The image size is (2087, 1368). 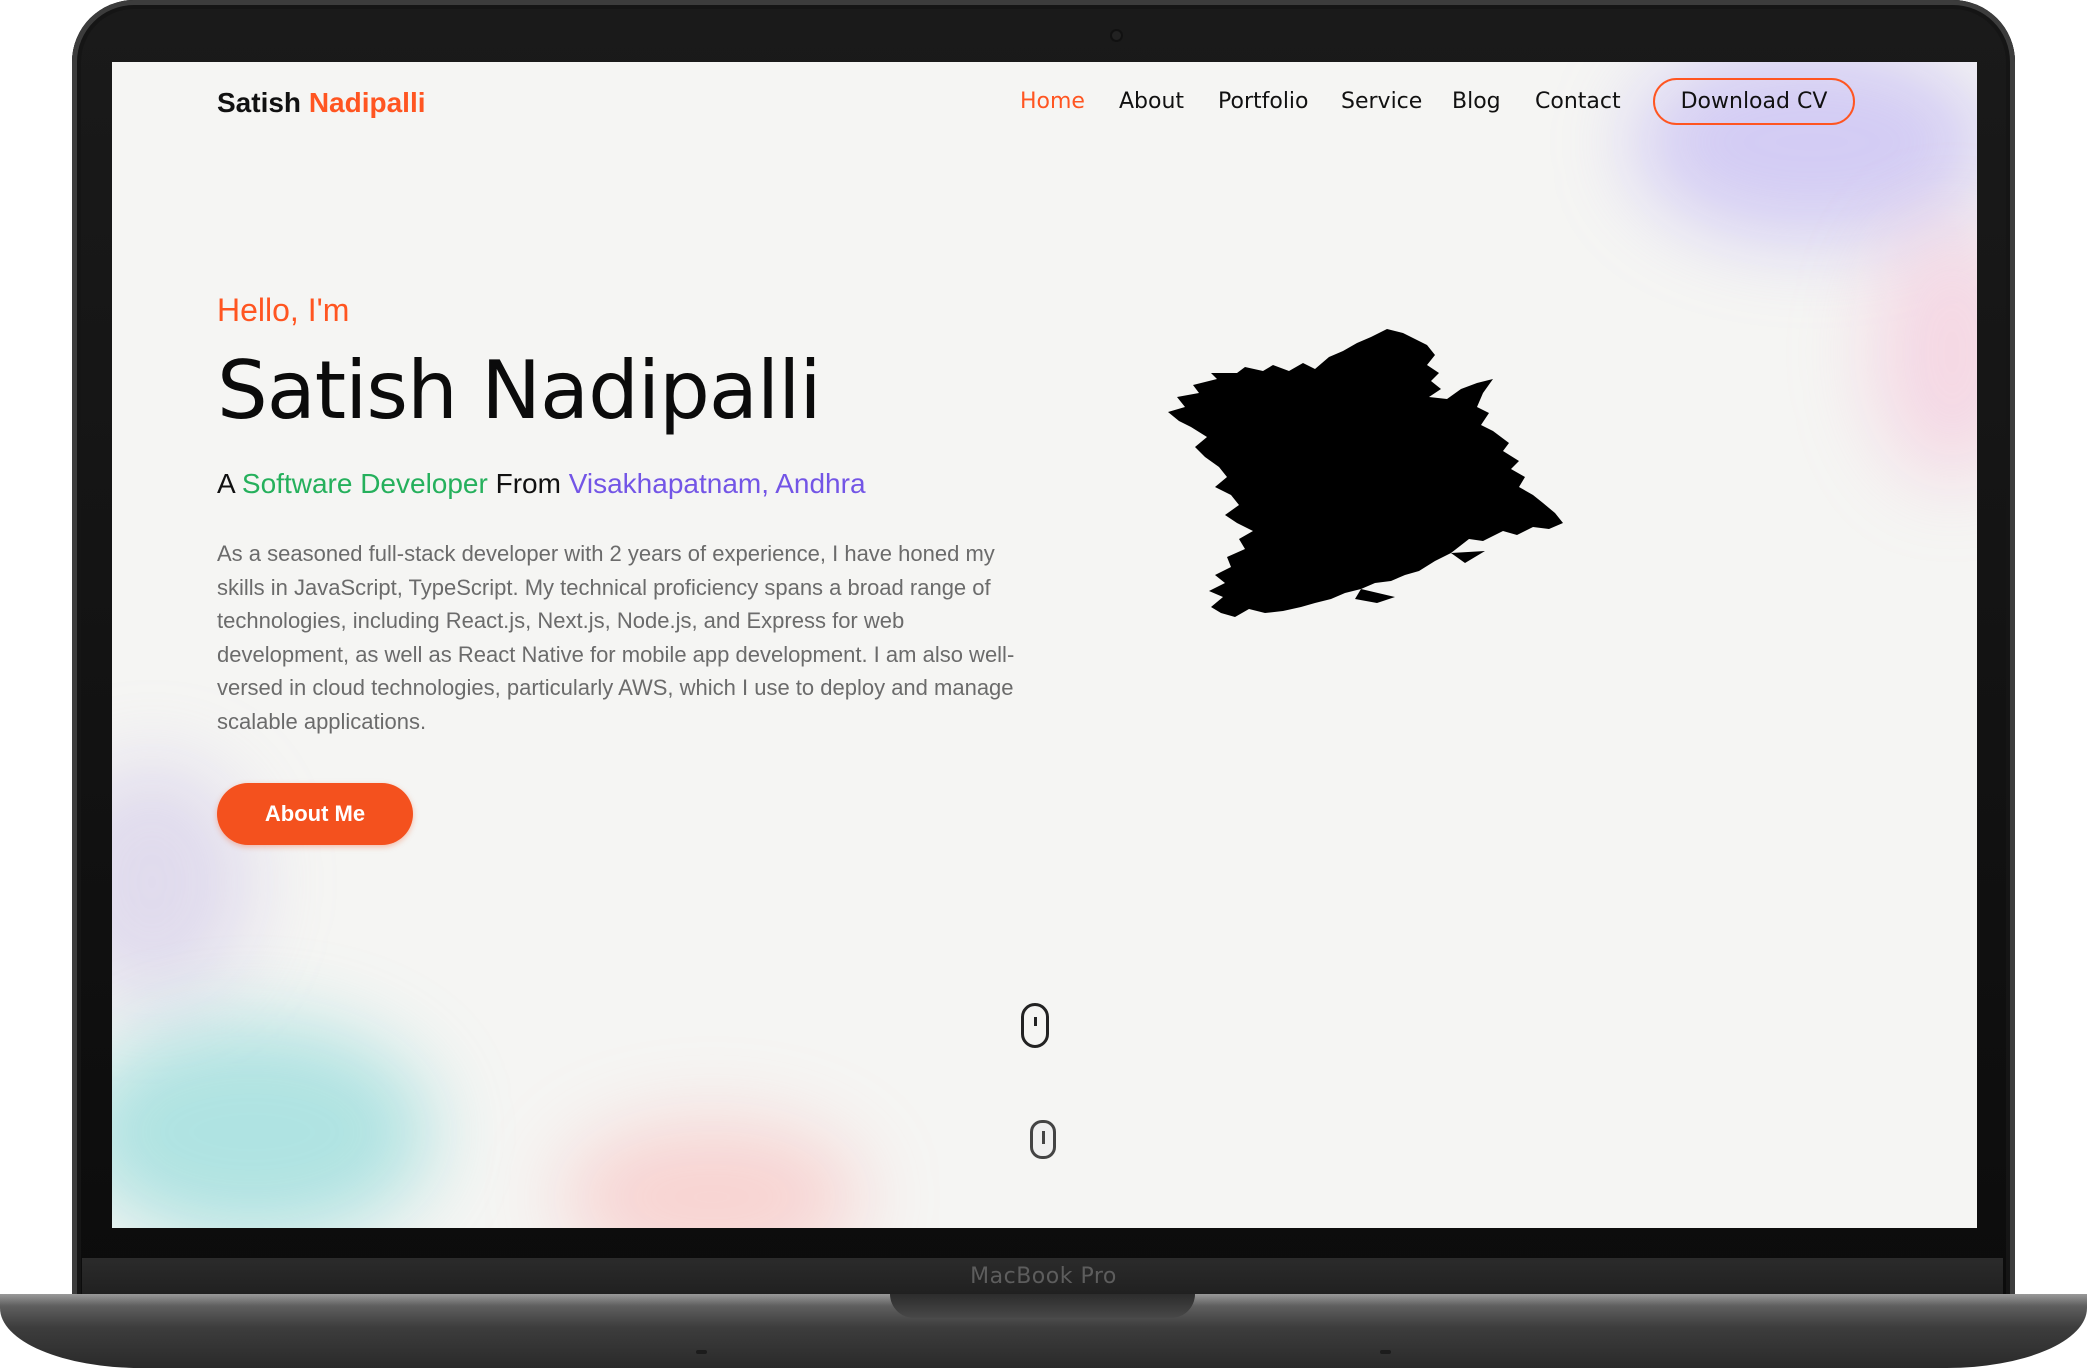 I want to click on tagline-prefix: A, so click(x=226, y=483).